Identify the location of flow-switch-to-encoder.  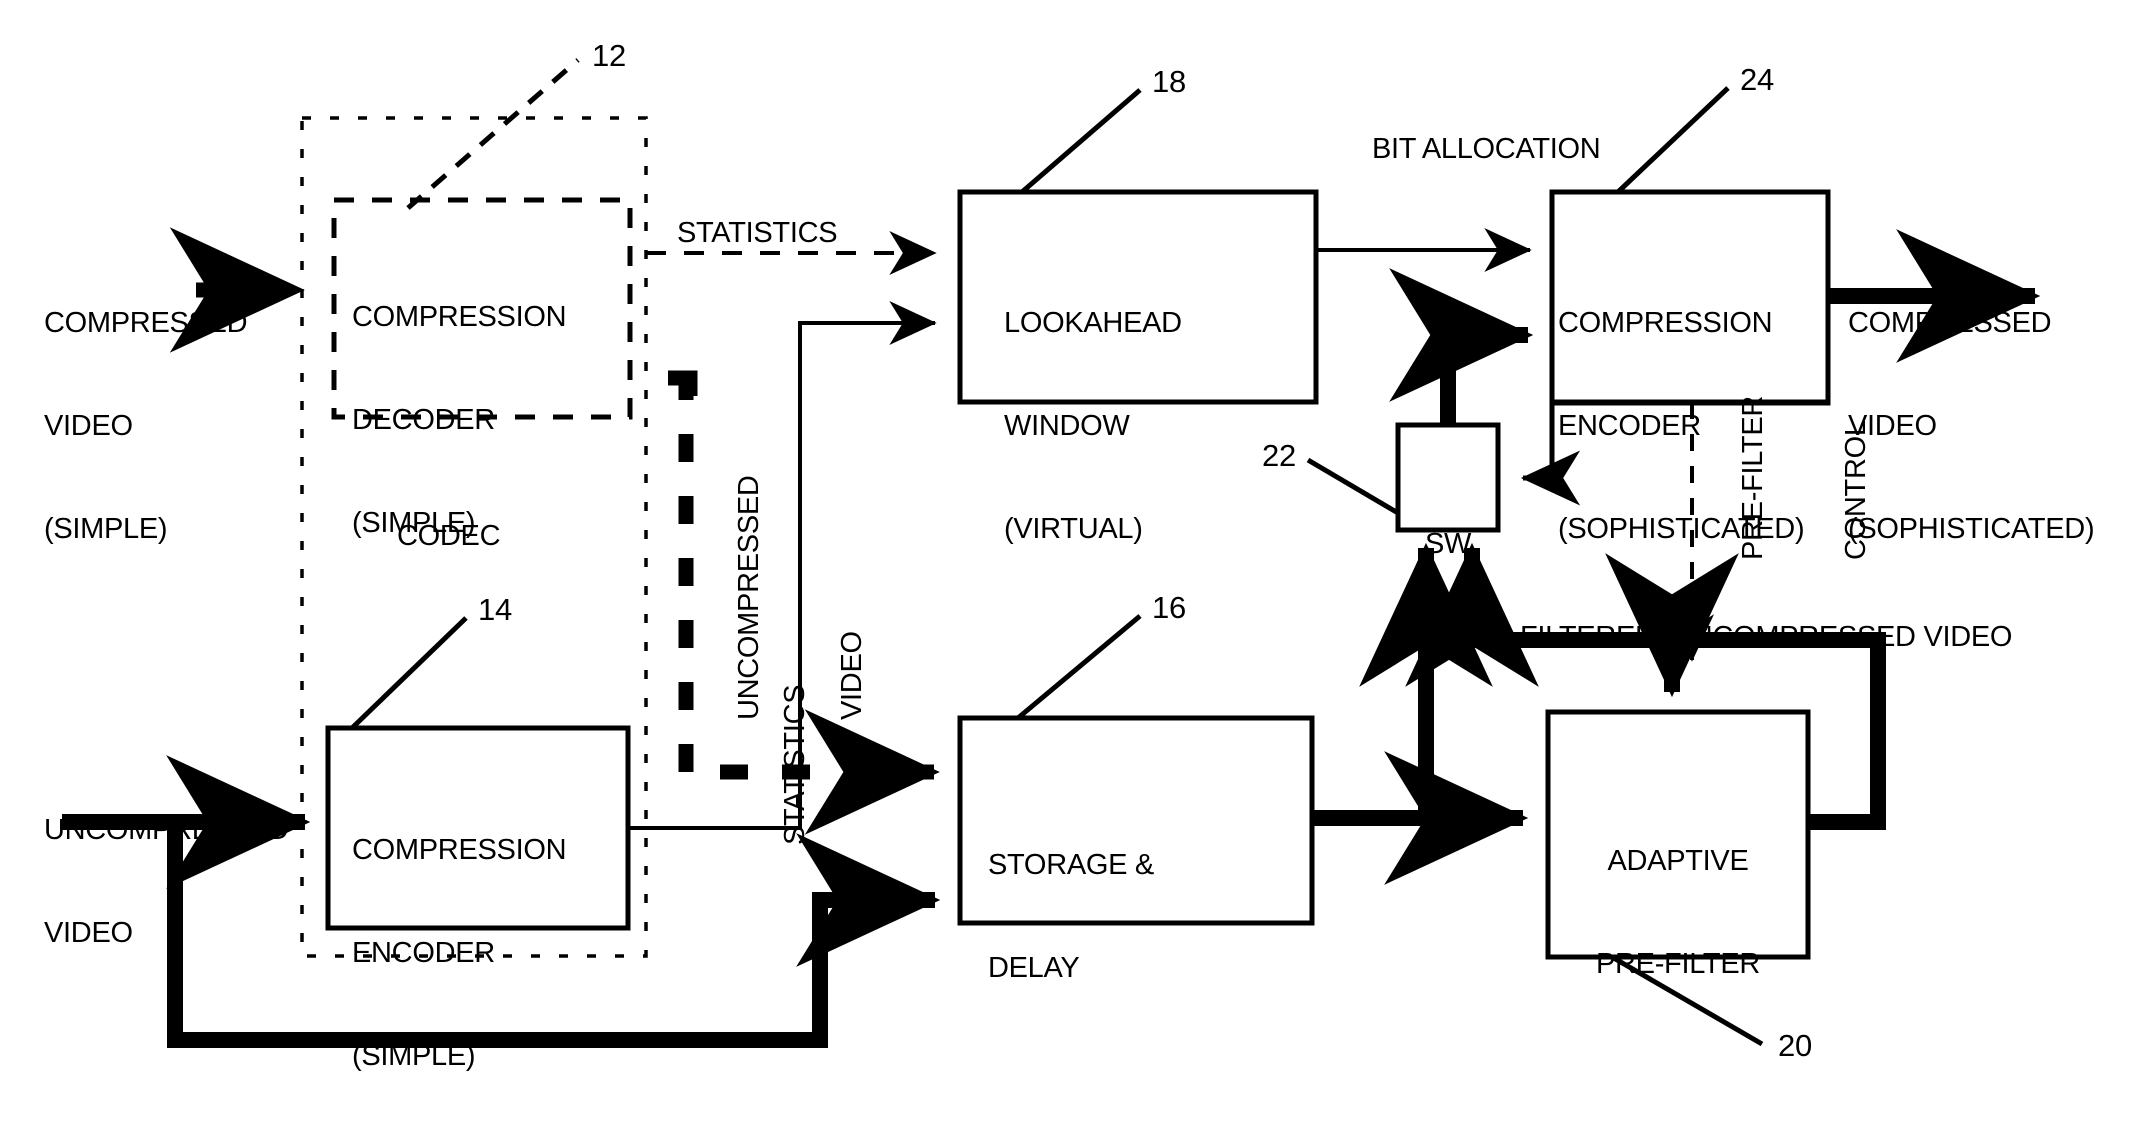
(1461, 346).